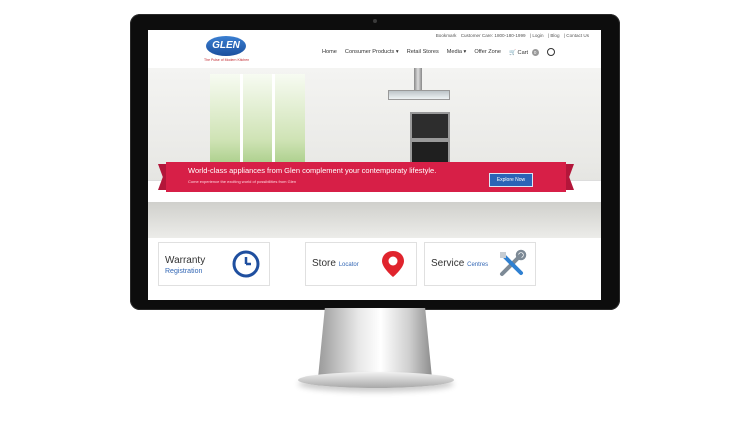 Image resolution: width=750 pixels, height=425 pixels. I want to click on card-title: Store, so click(324, 263).